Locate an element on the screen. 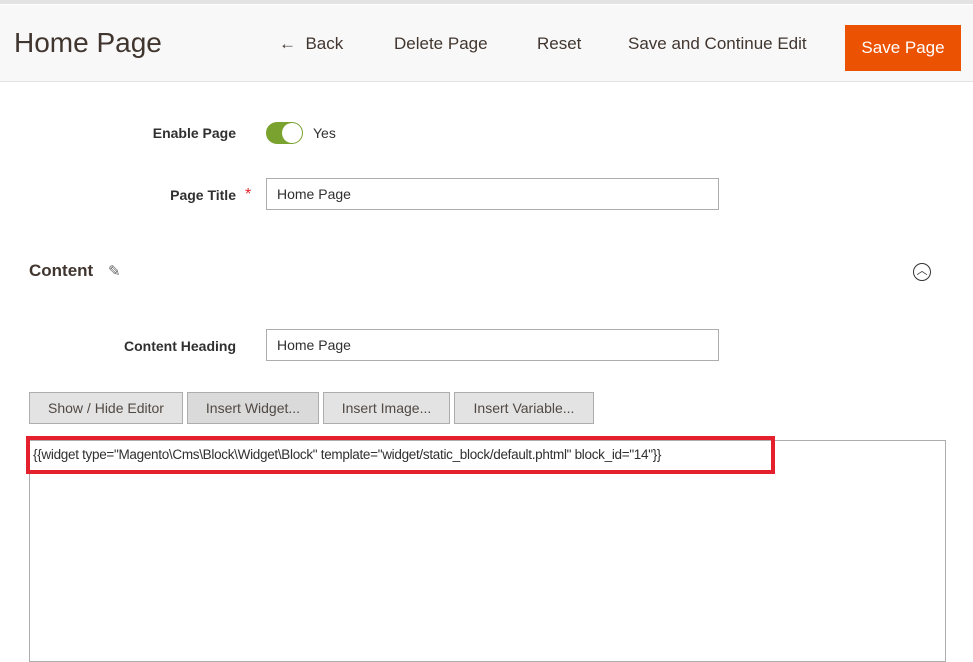  arrow-left-icon: ← is located at coordinates (287, 43).